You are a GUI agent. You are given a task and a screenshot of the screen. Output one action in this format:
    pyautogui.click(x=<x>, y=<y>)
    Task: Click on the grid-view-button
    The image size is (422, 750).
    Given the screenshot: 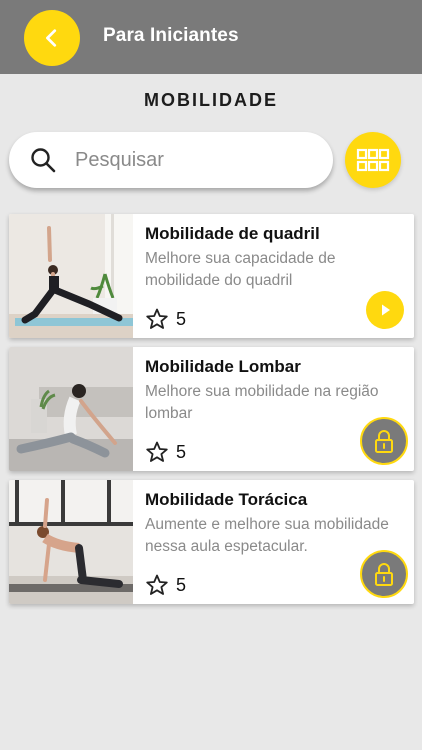 What is the action you would take?
    pyautogui.click(x=373, y=160)
    